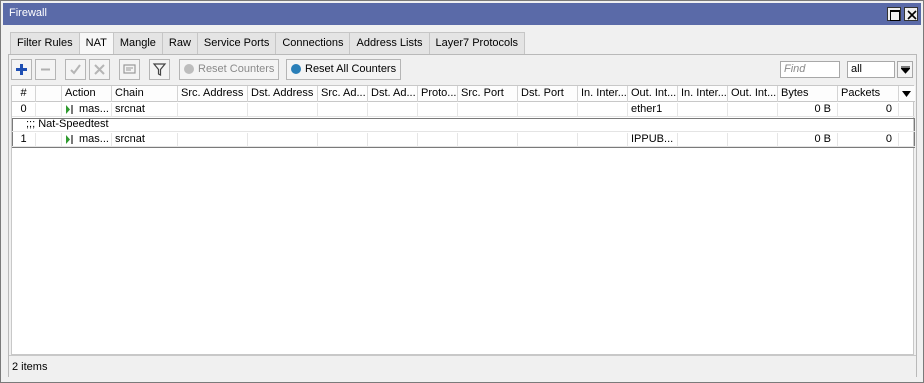  I want to click on tab-service-ports: Service Ports, so click(236, 43).